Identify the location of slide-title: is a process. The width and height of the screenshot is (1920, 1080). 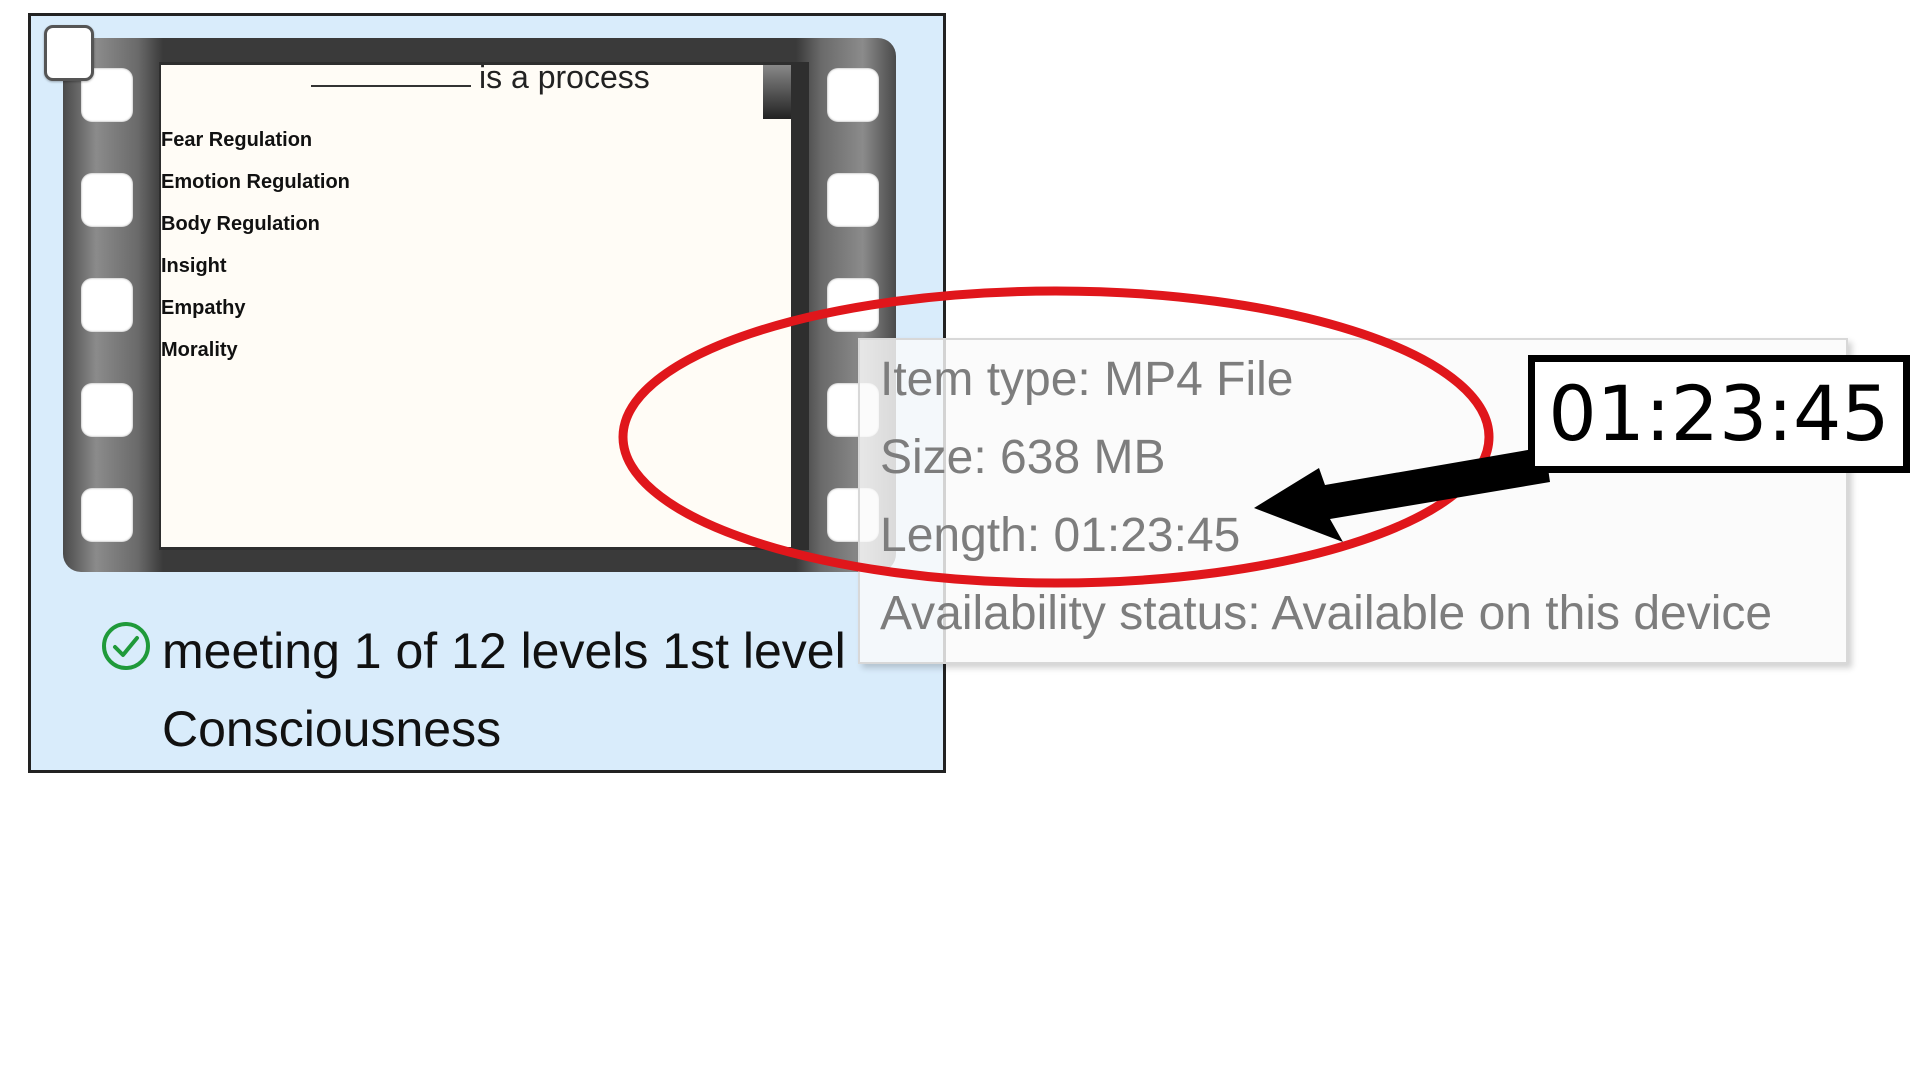
(564, 80).